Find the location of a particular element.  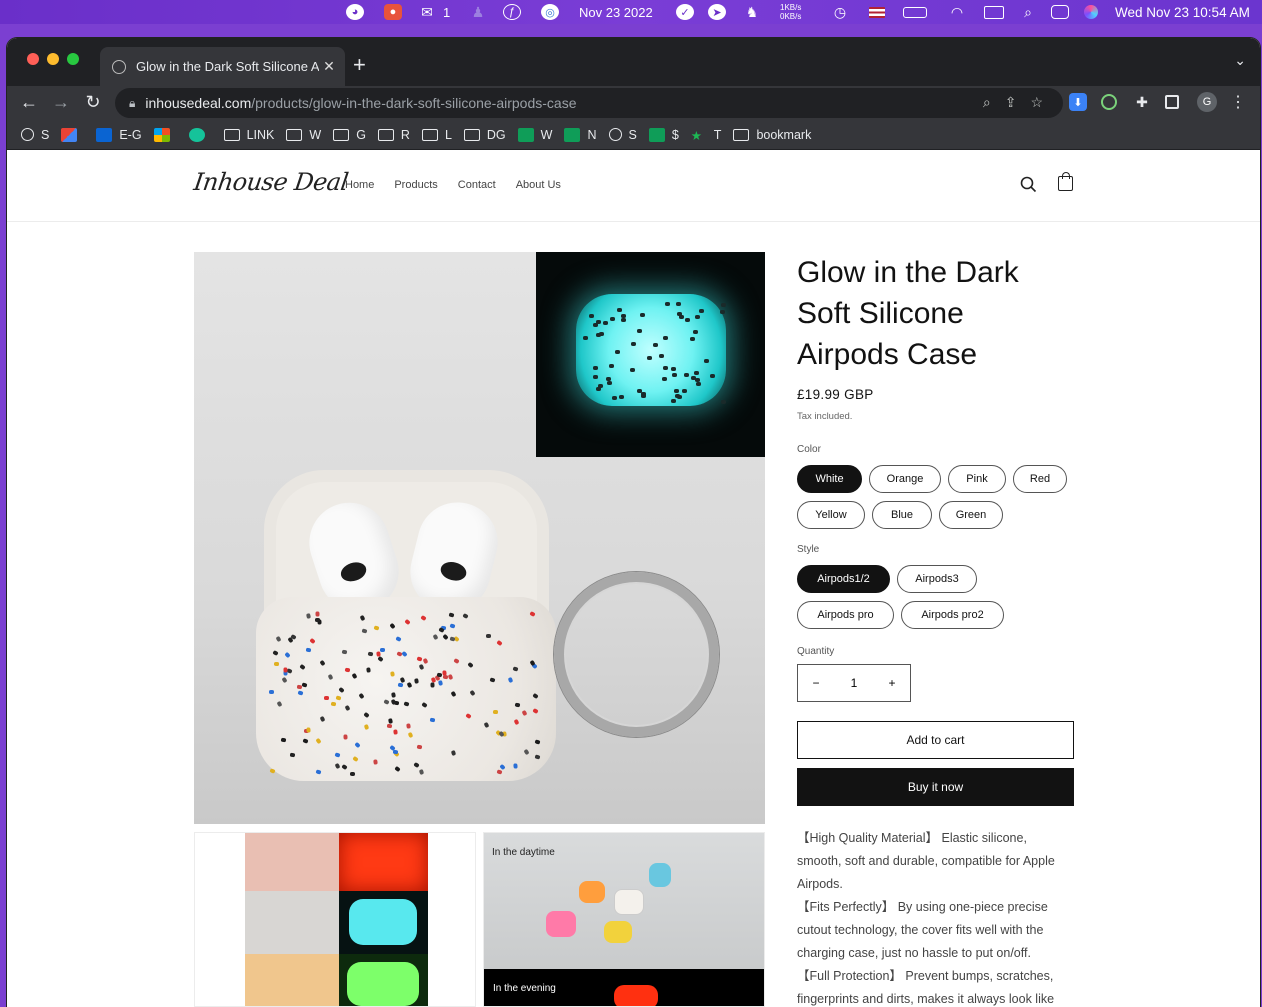

quantity-increase-button: + is located at coordinates (892, 683).